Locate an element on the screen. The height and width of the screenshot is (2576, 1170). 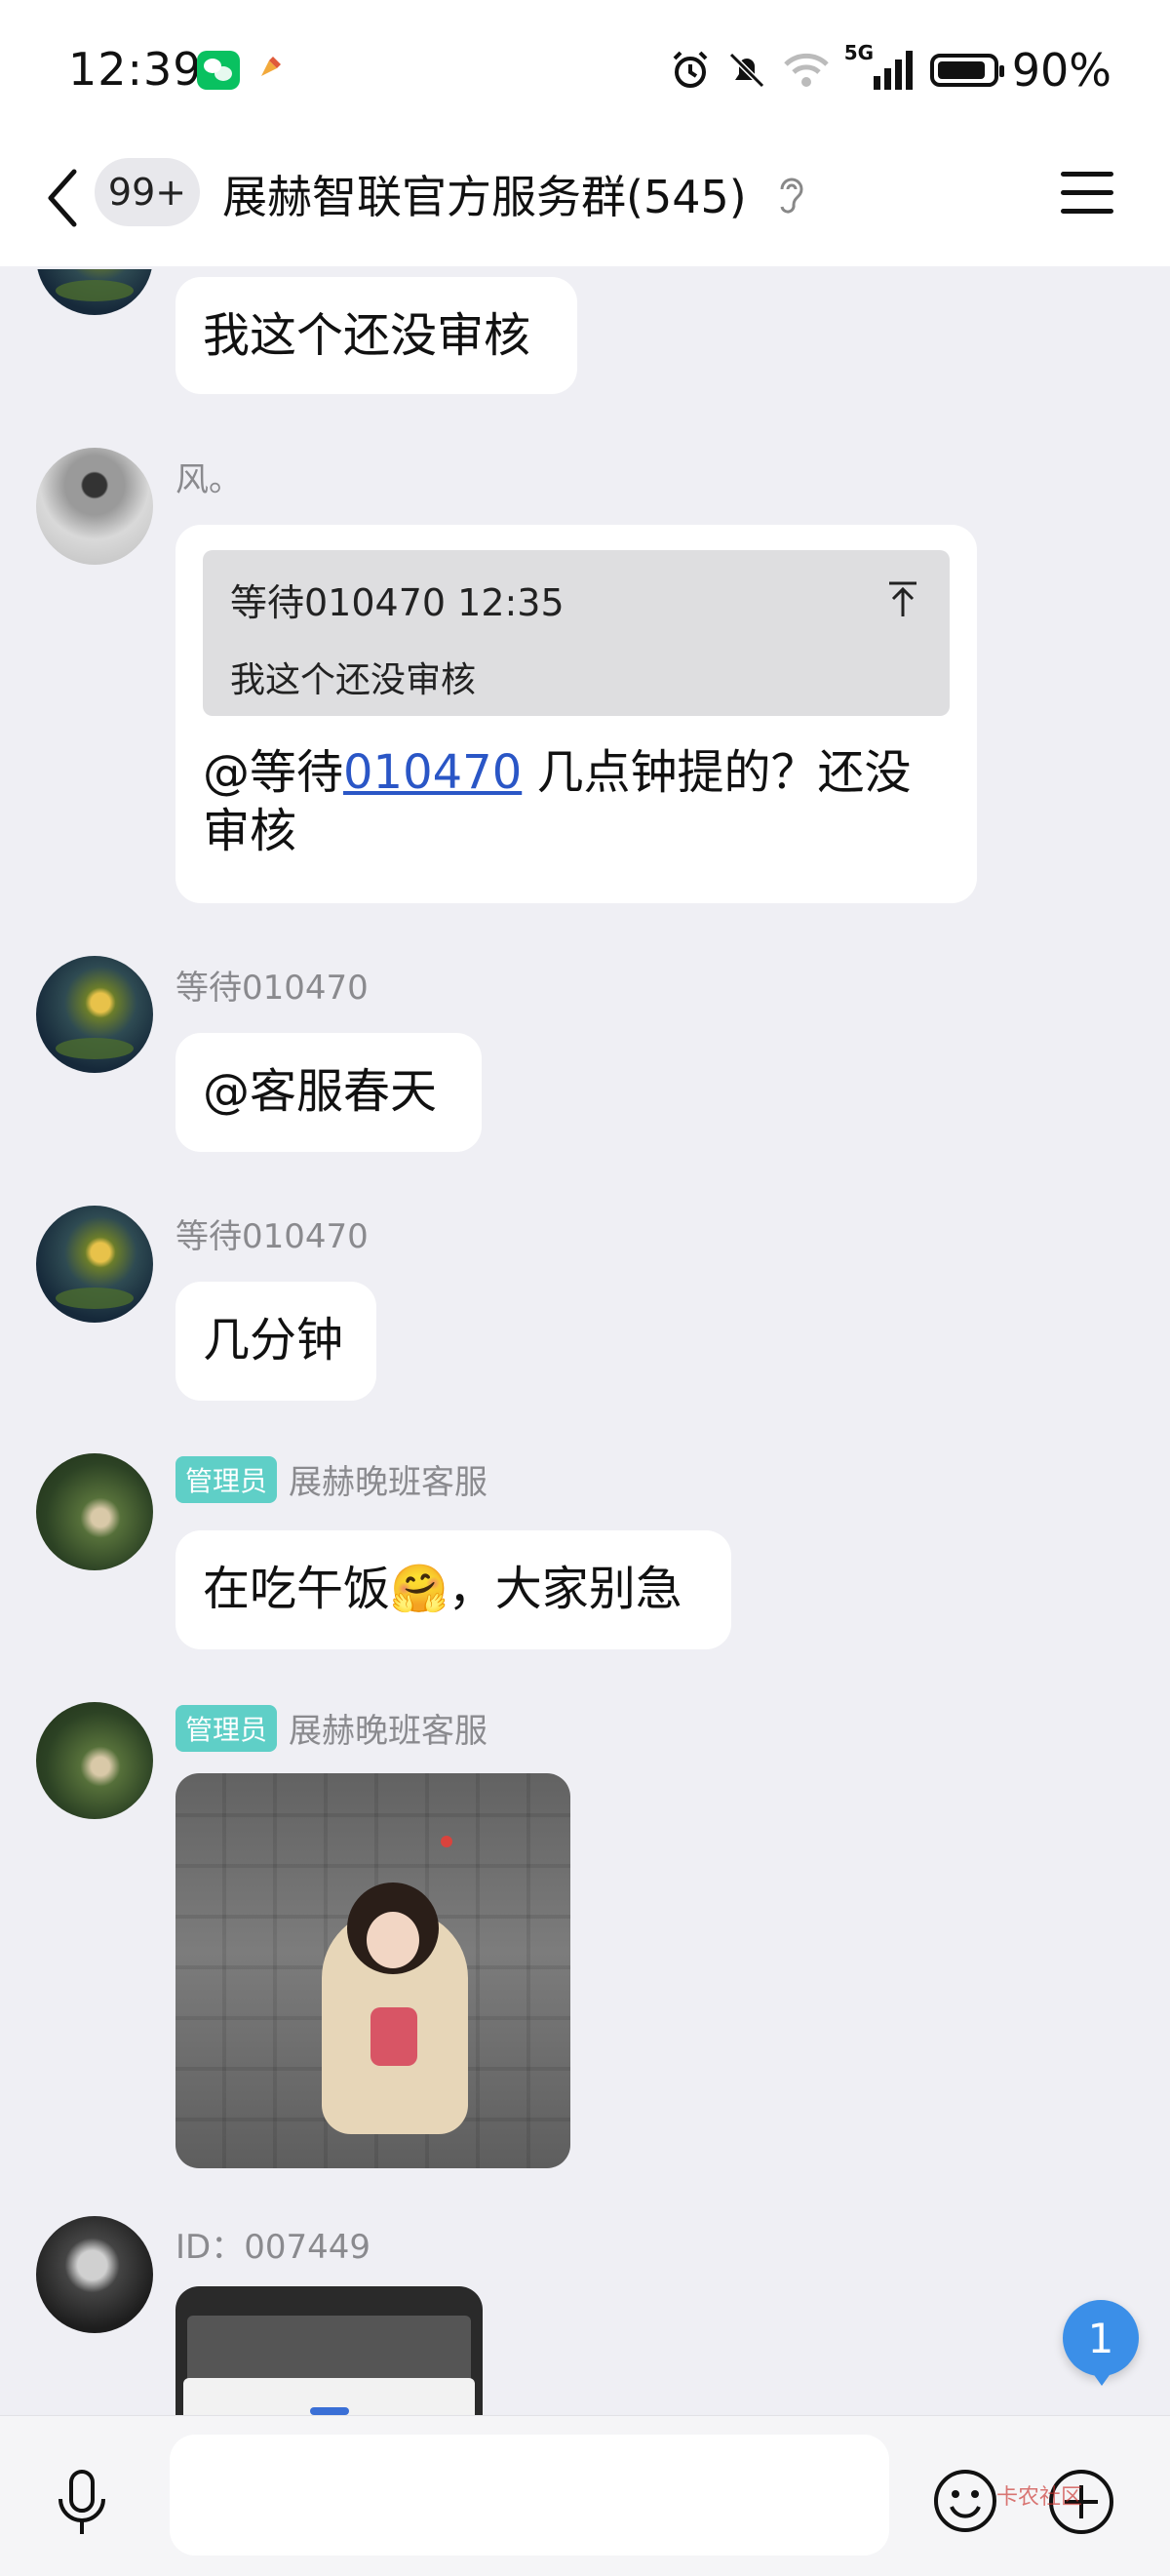
message-bubble: 几分钟 is located at coordinates (276, 1341).